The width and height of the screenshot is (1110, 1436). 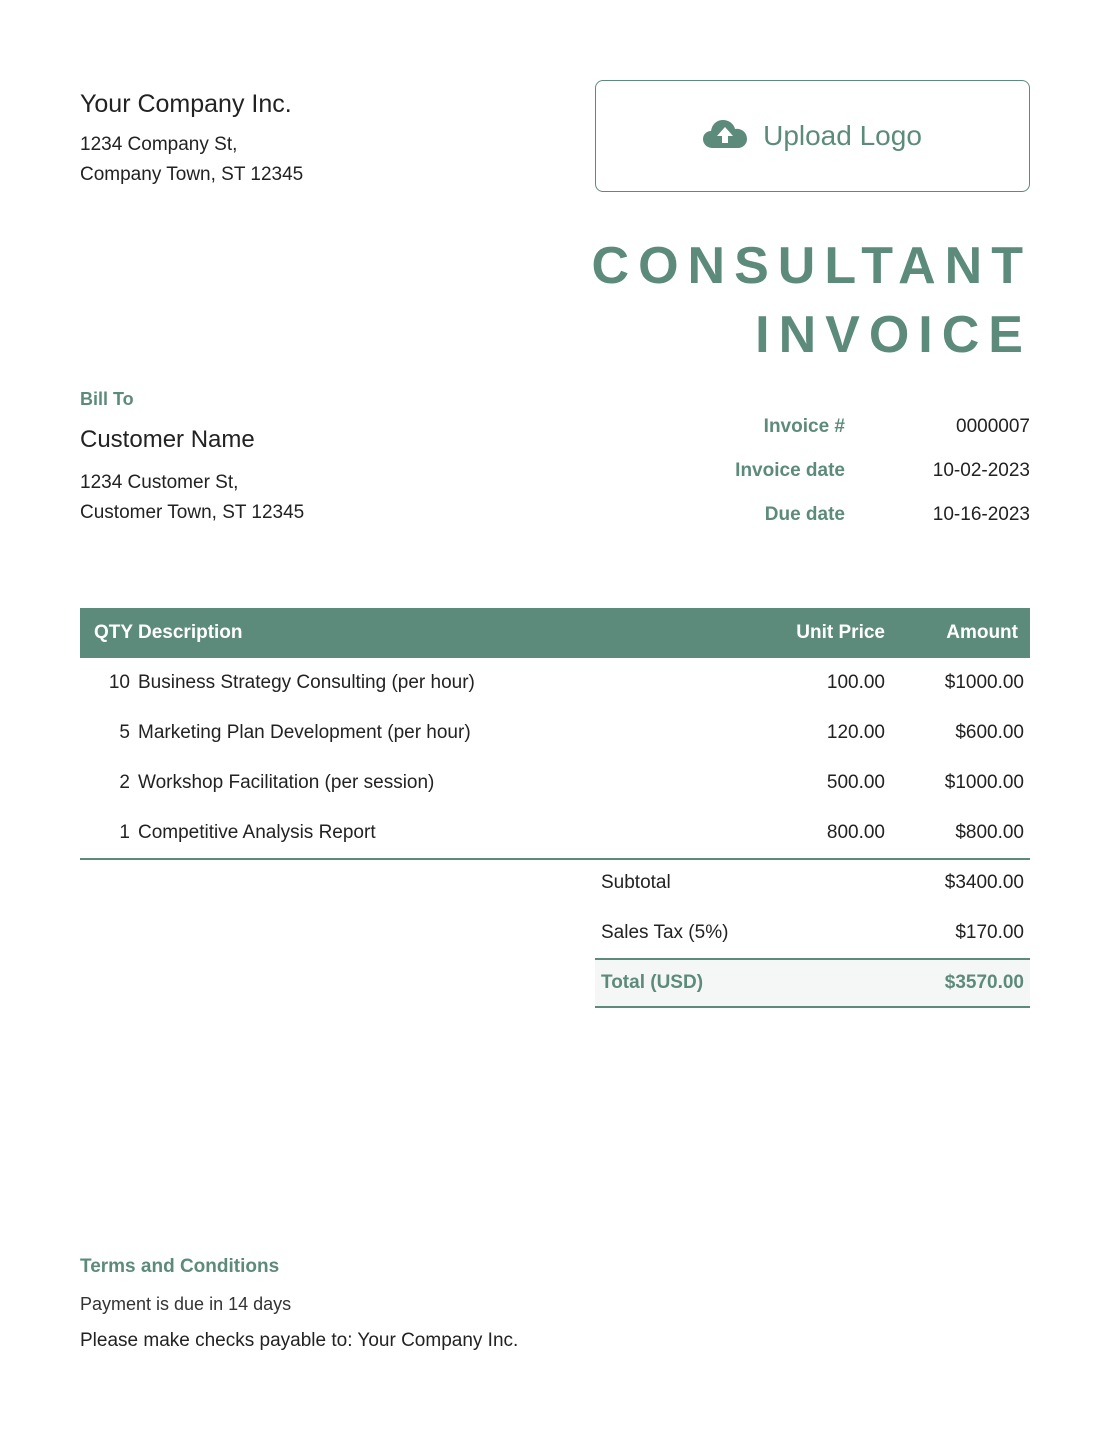 I want to click on row-qty: 1, so click(x=124, y=832).